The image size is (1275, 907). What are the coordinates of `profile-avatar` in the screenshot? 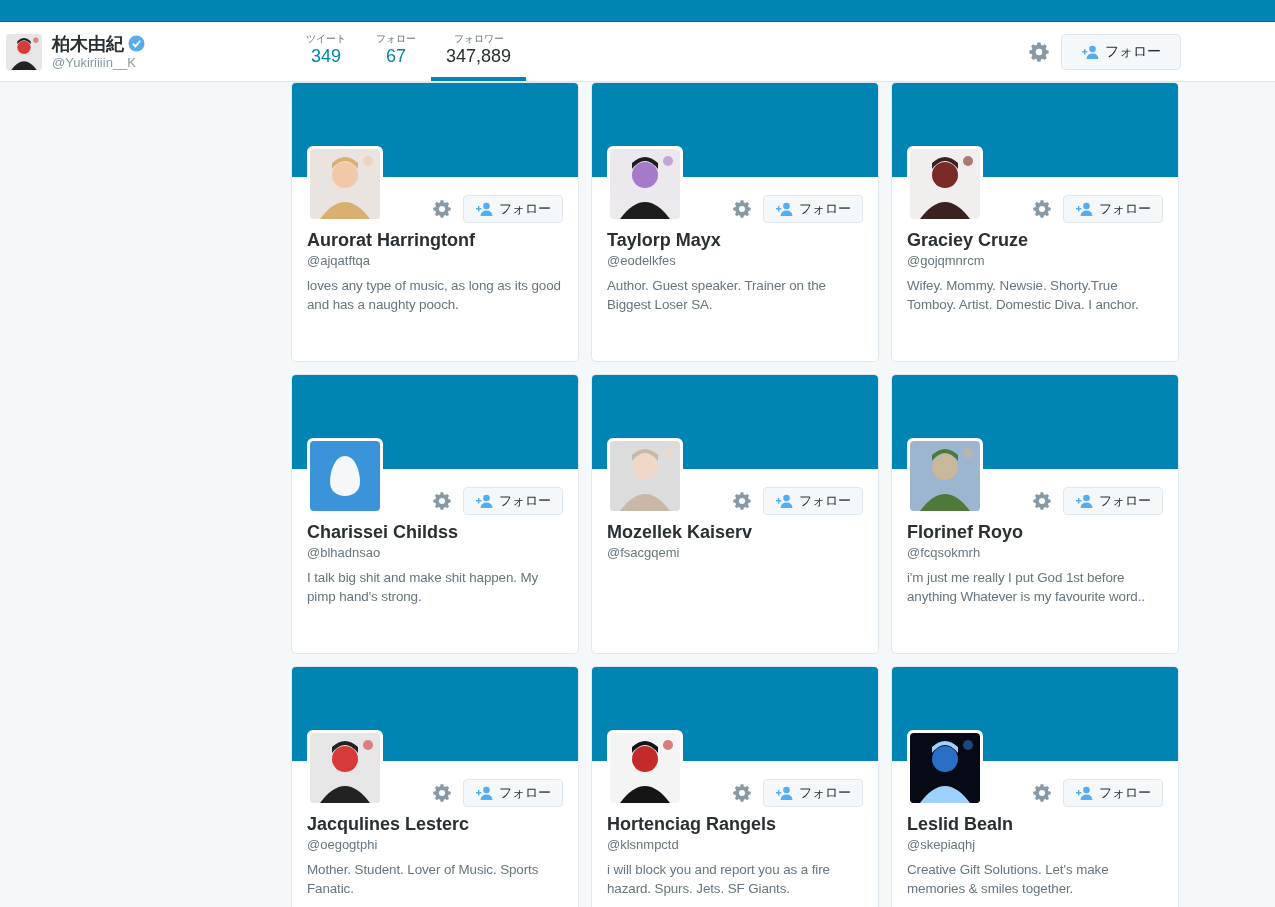 It's located at (24, 51).